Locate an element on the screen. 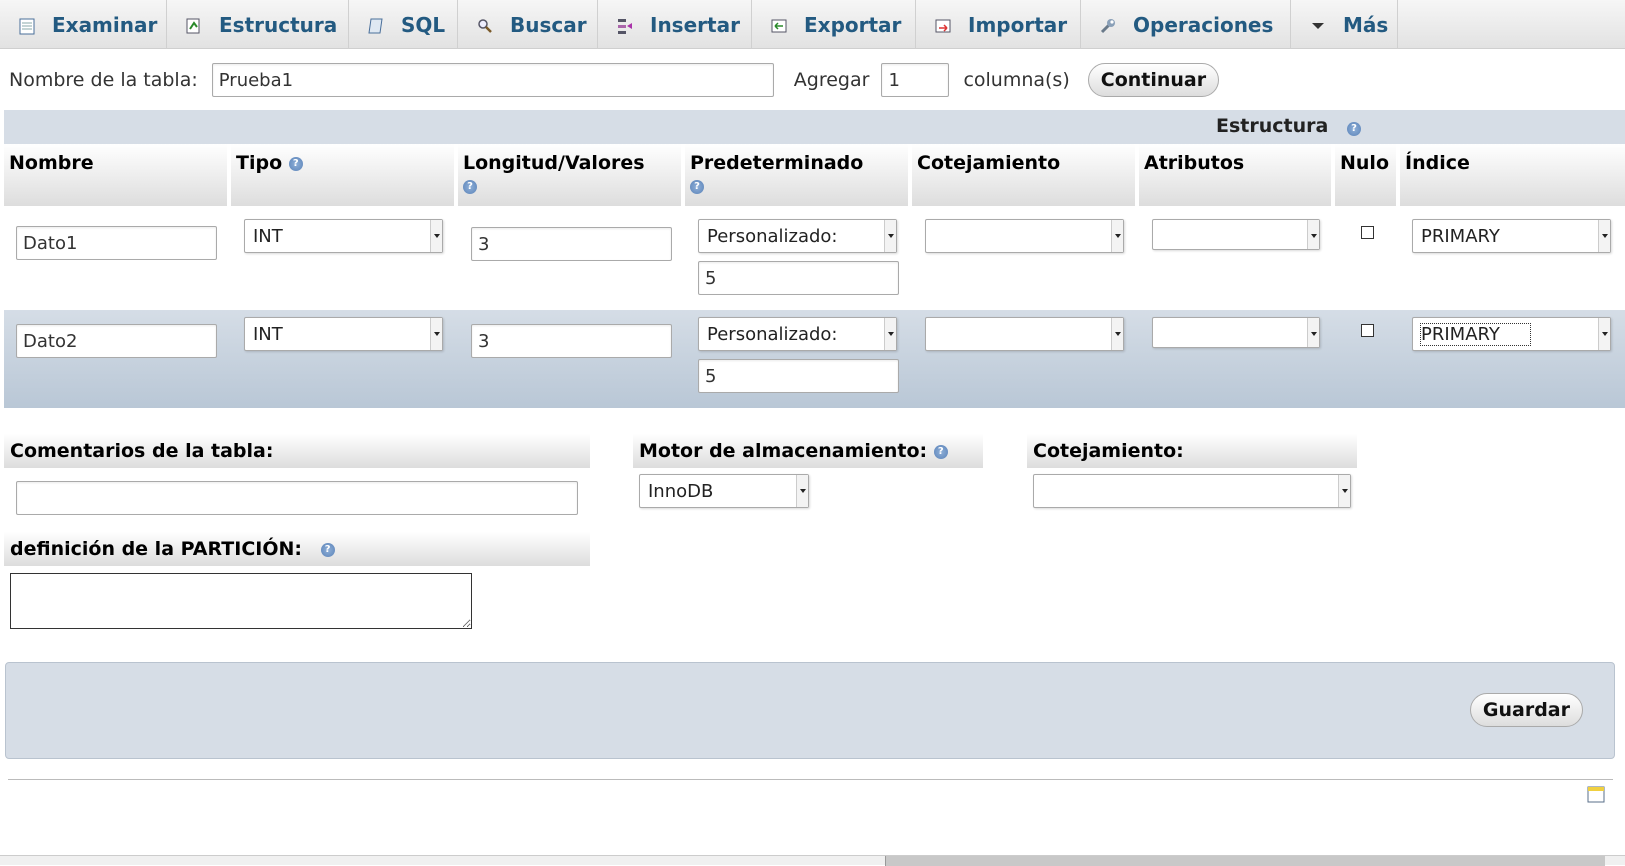 The width and height of the screenshot is (1625, 866). save-fieldset: Guardar is located at coordinates (810, 710).